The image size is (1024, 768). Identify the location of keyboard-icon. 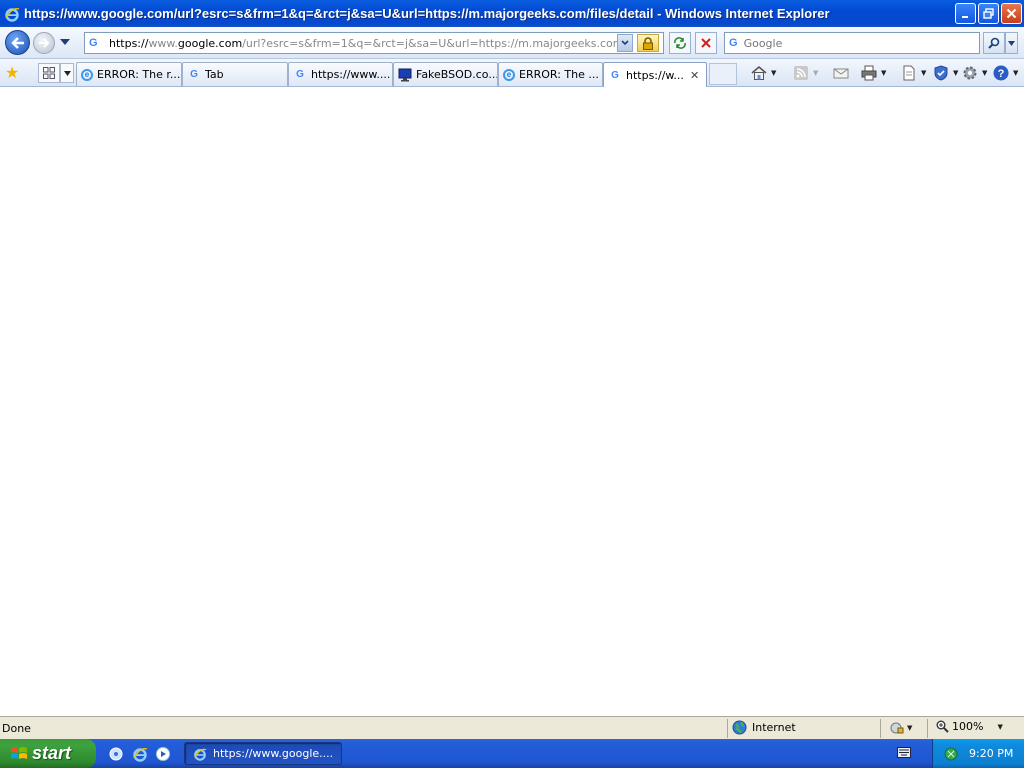
(904, 752).